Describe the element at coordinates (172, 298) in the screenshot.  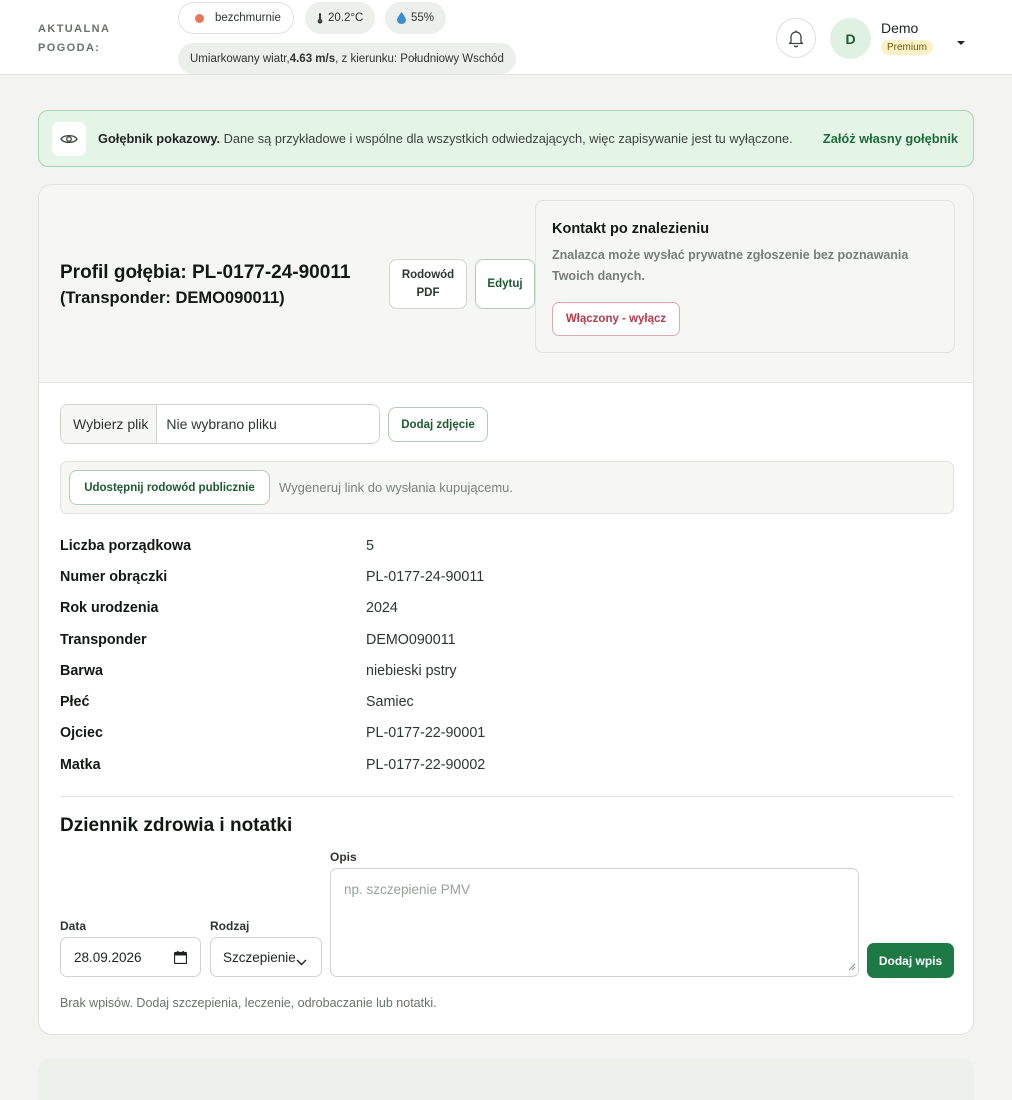
I see `profile-title-transponder: (Transponder: DEMO090011)` at that location.